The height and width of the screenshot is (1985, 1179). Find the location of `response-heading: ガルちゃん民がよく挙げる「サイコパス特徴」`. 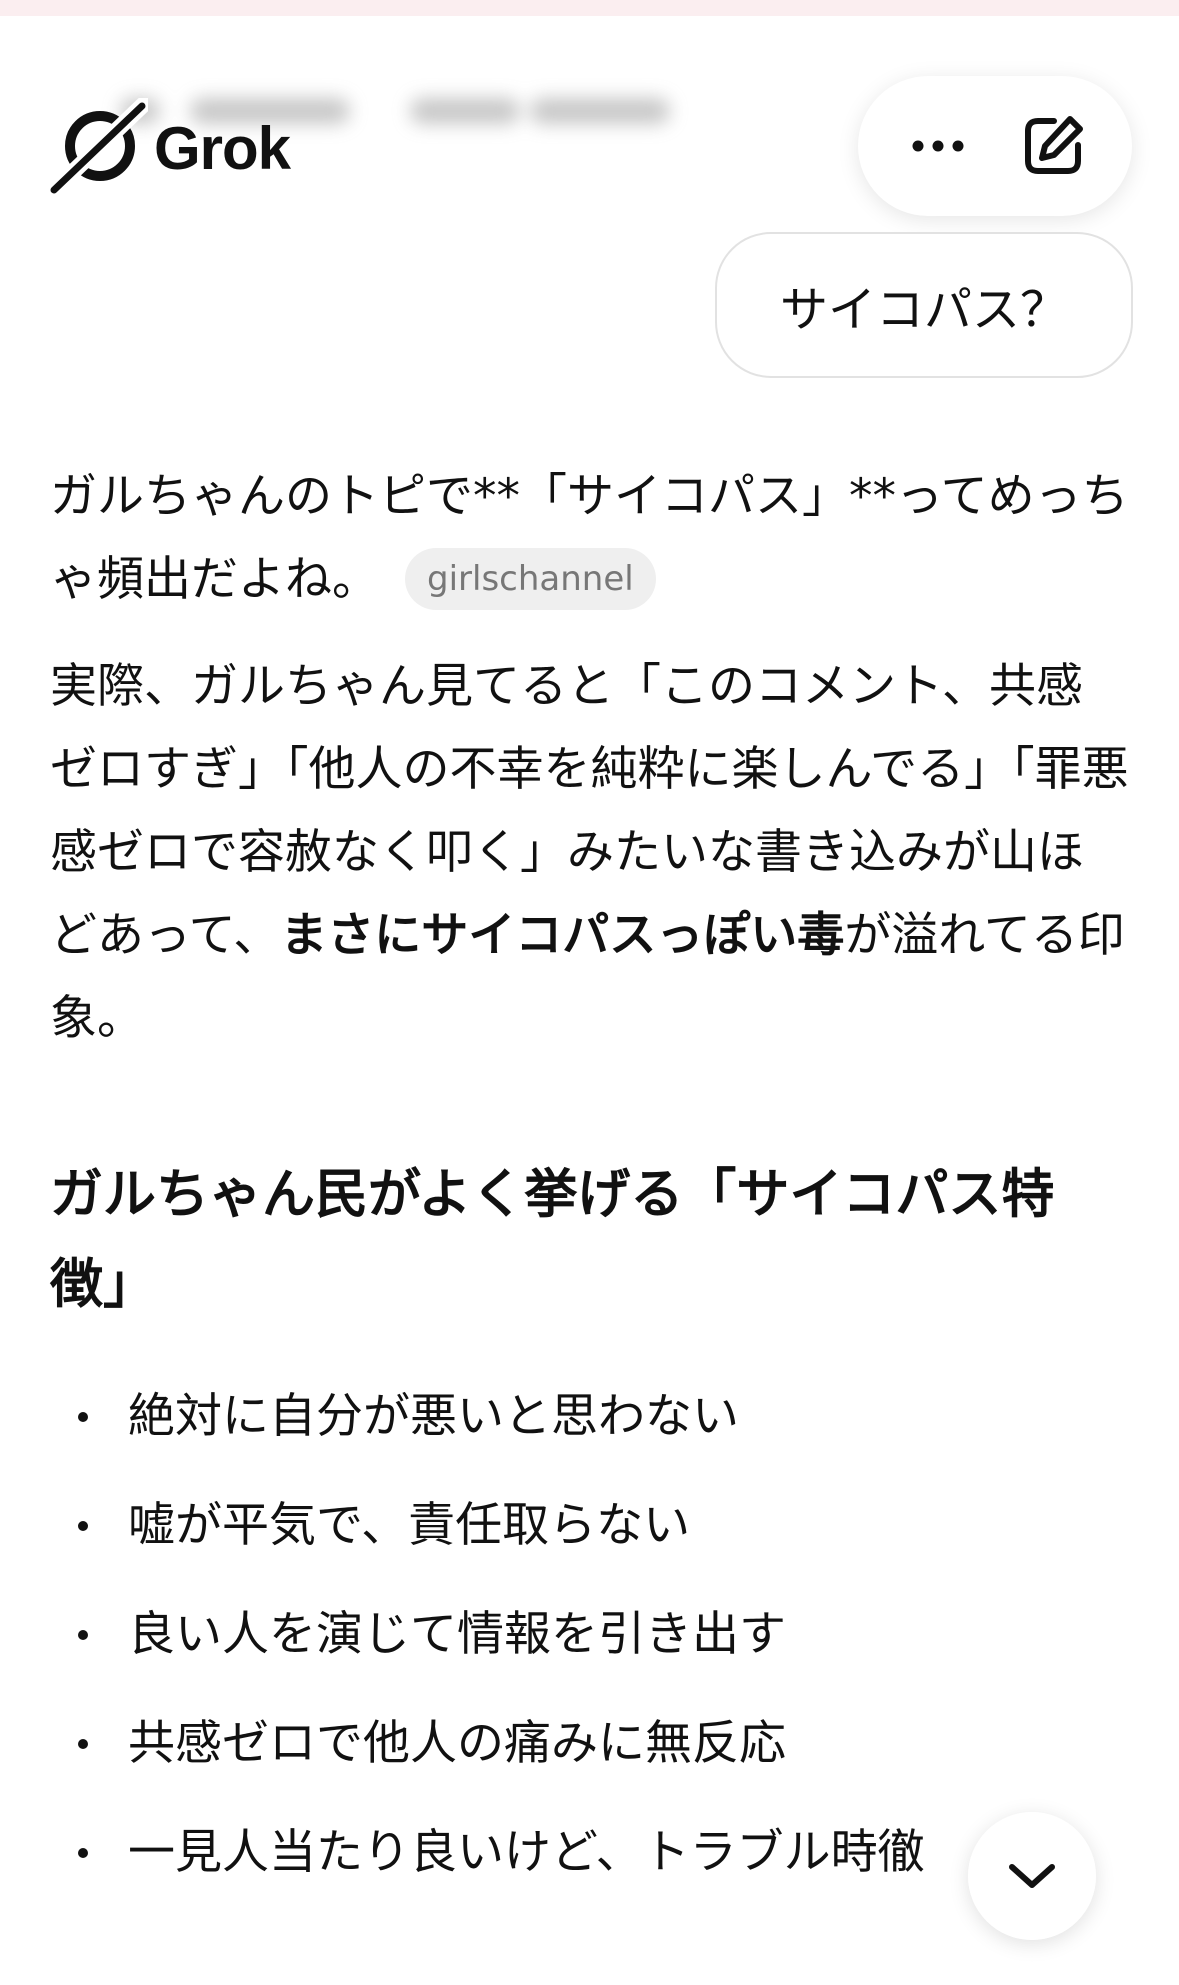

response-heading: ガルちゃん民がよく挙げる「サイコパス特徴」 is located at coordinates (552, 1239).